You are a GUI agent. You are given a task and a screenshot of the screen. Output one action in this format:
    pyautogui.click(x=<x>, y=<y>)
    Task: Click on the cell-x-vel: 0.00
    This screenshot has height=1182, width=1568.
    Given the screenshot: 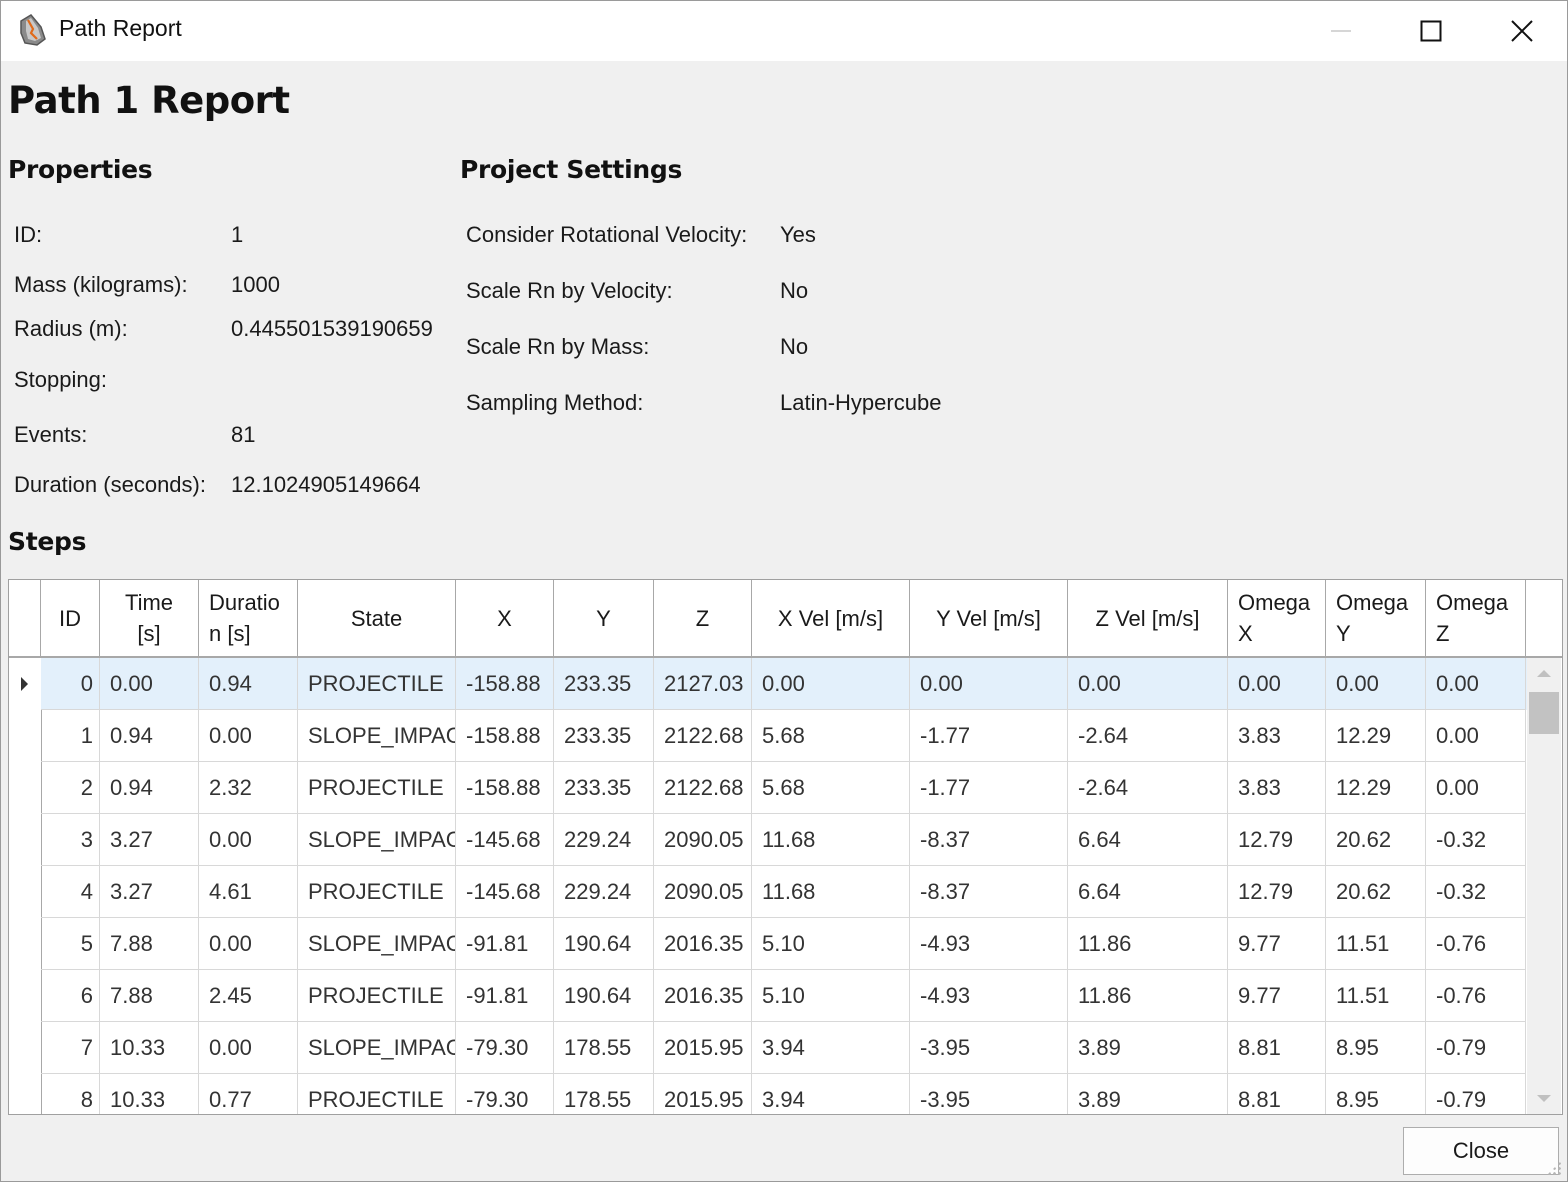 What is the action you would take?
    pyautogui.click(x=831, y=684)
    